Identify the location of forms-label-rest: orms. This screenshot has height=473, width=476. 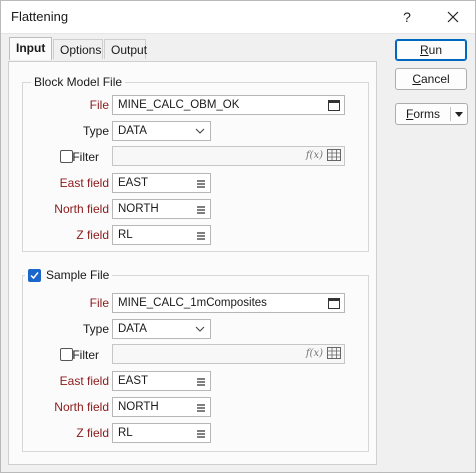
(426, 114).